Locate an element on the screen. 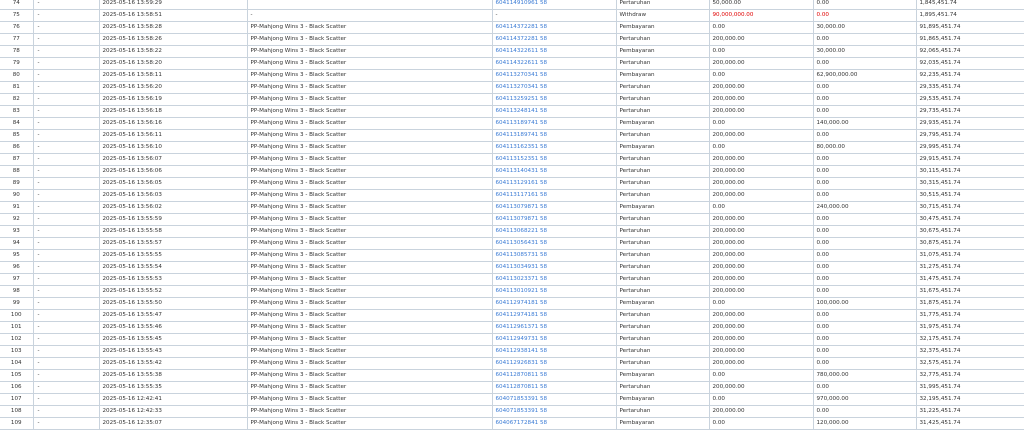 The width and height of the screenshot is (1024, 447). row-datetime: 2025-05-16 13:55:58 is located at coordinates (172, 231).